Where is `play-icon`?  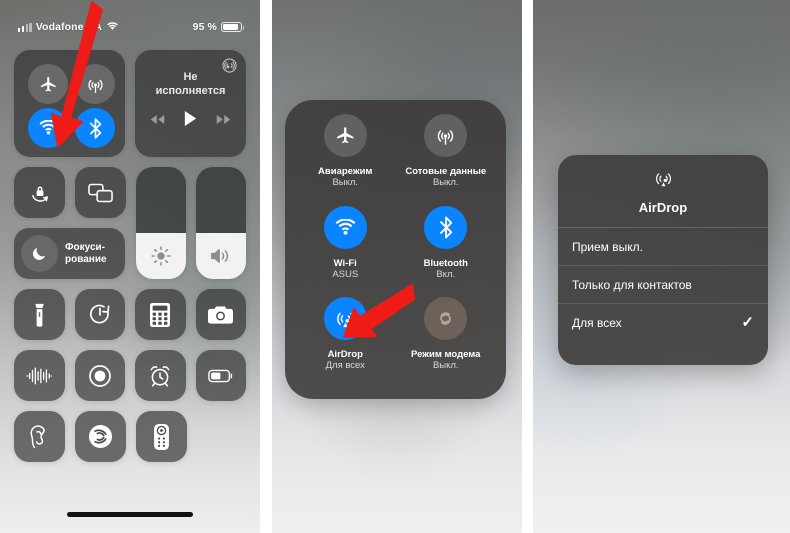 play-icon is located at coordinates (190, 121).